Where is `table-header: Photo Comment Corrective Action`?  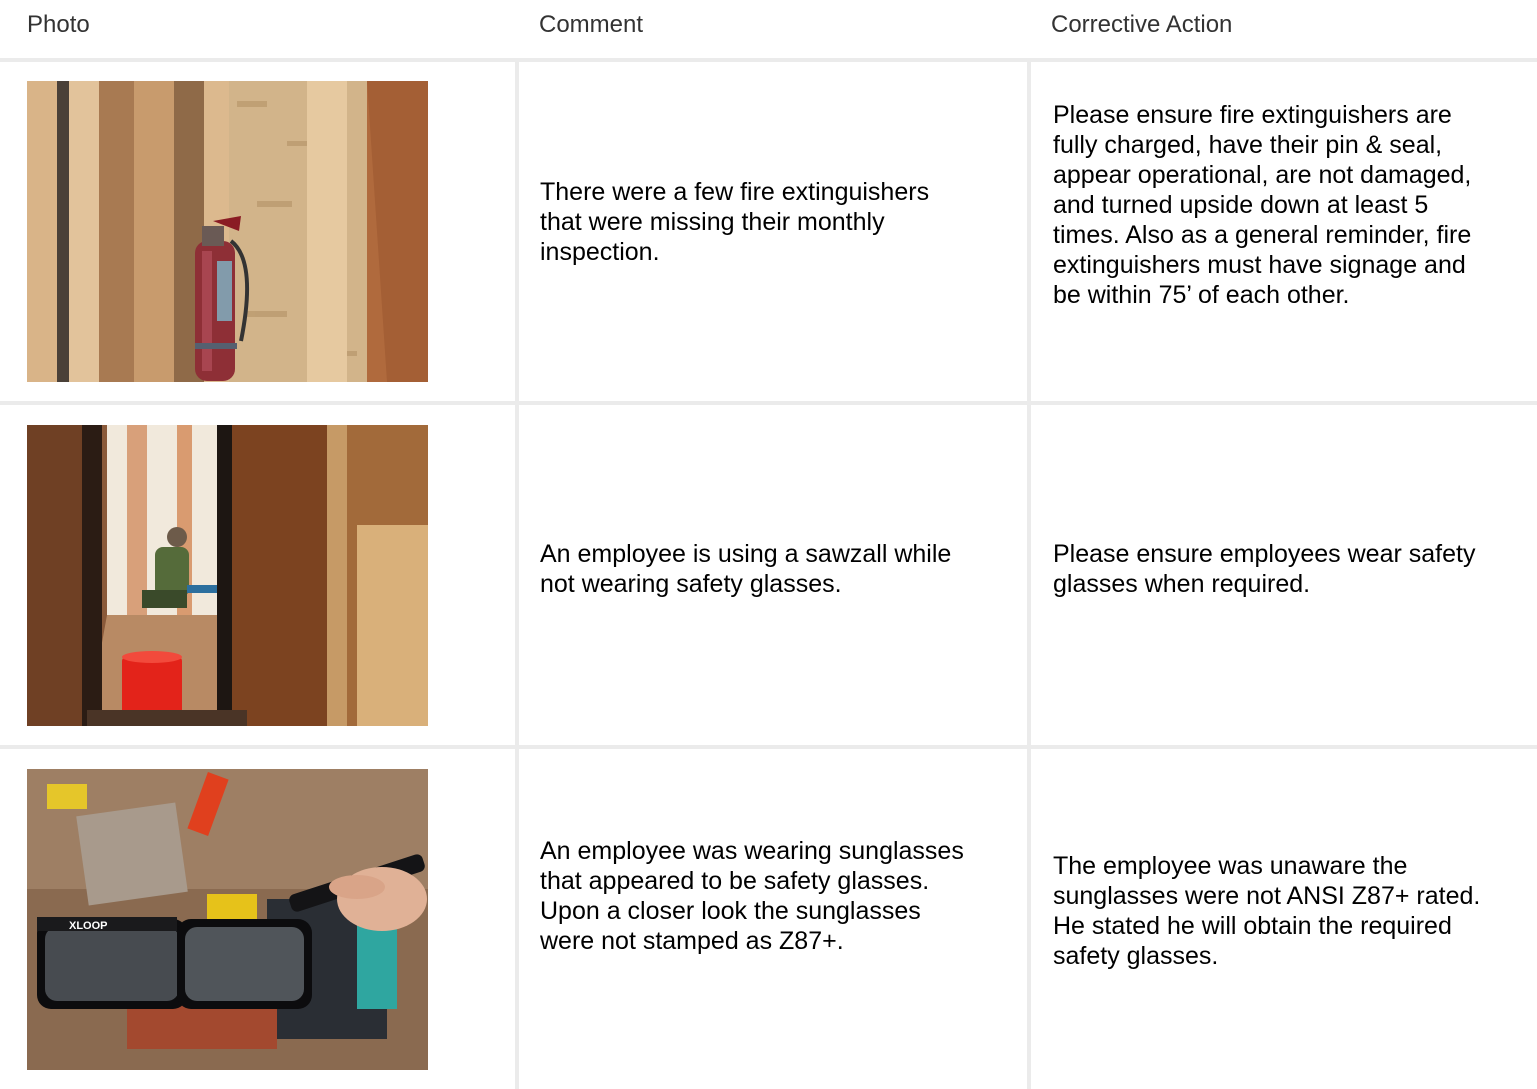 table-header: Photo Comment Corrective Action is located at coordinates (768, 29).